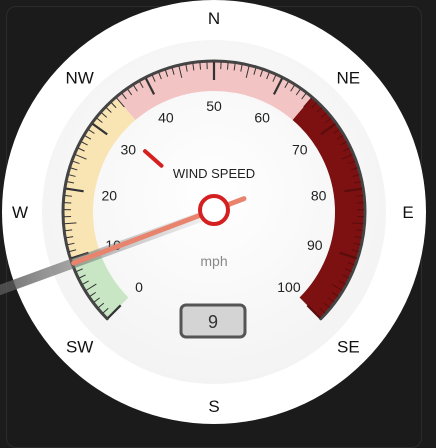 The image size is (436, 448). I want to click on compass-label: S, so click(213, 406).